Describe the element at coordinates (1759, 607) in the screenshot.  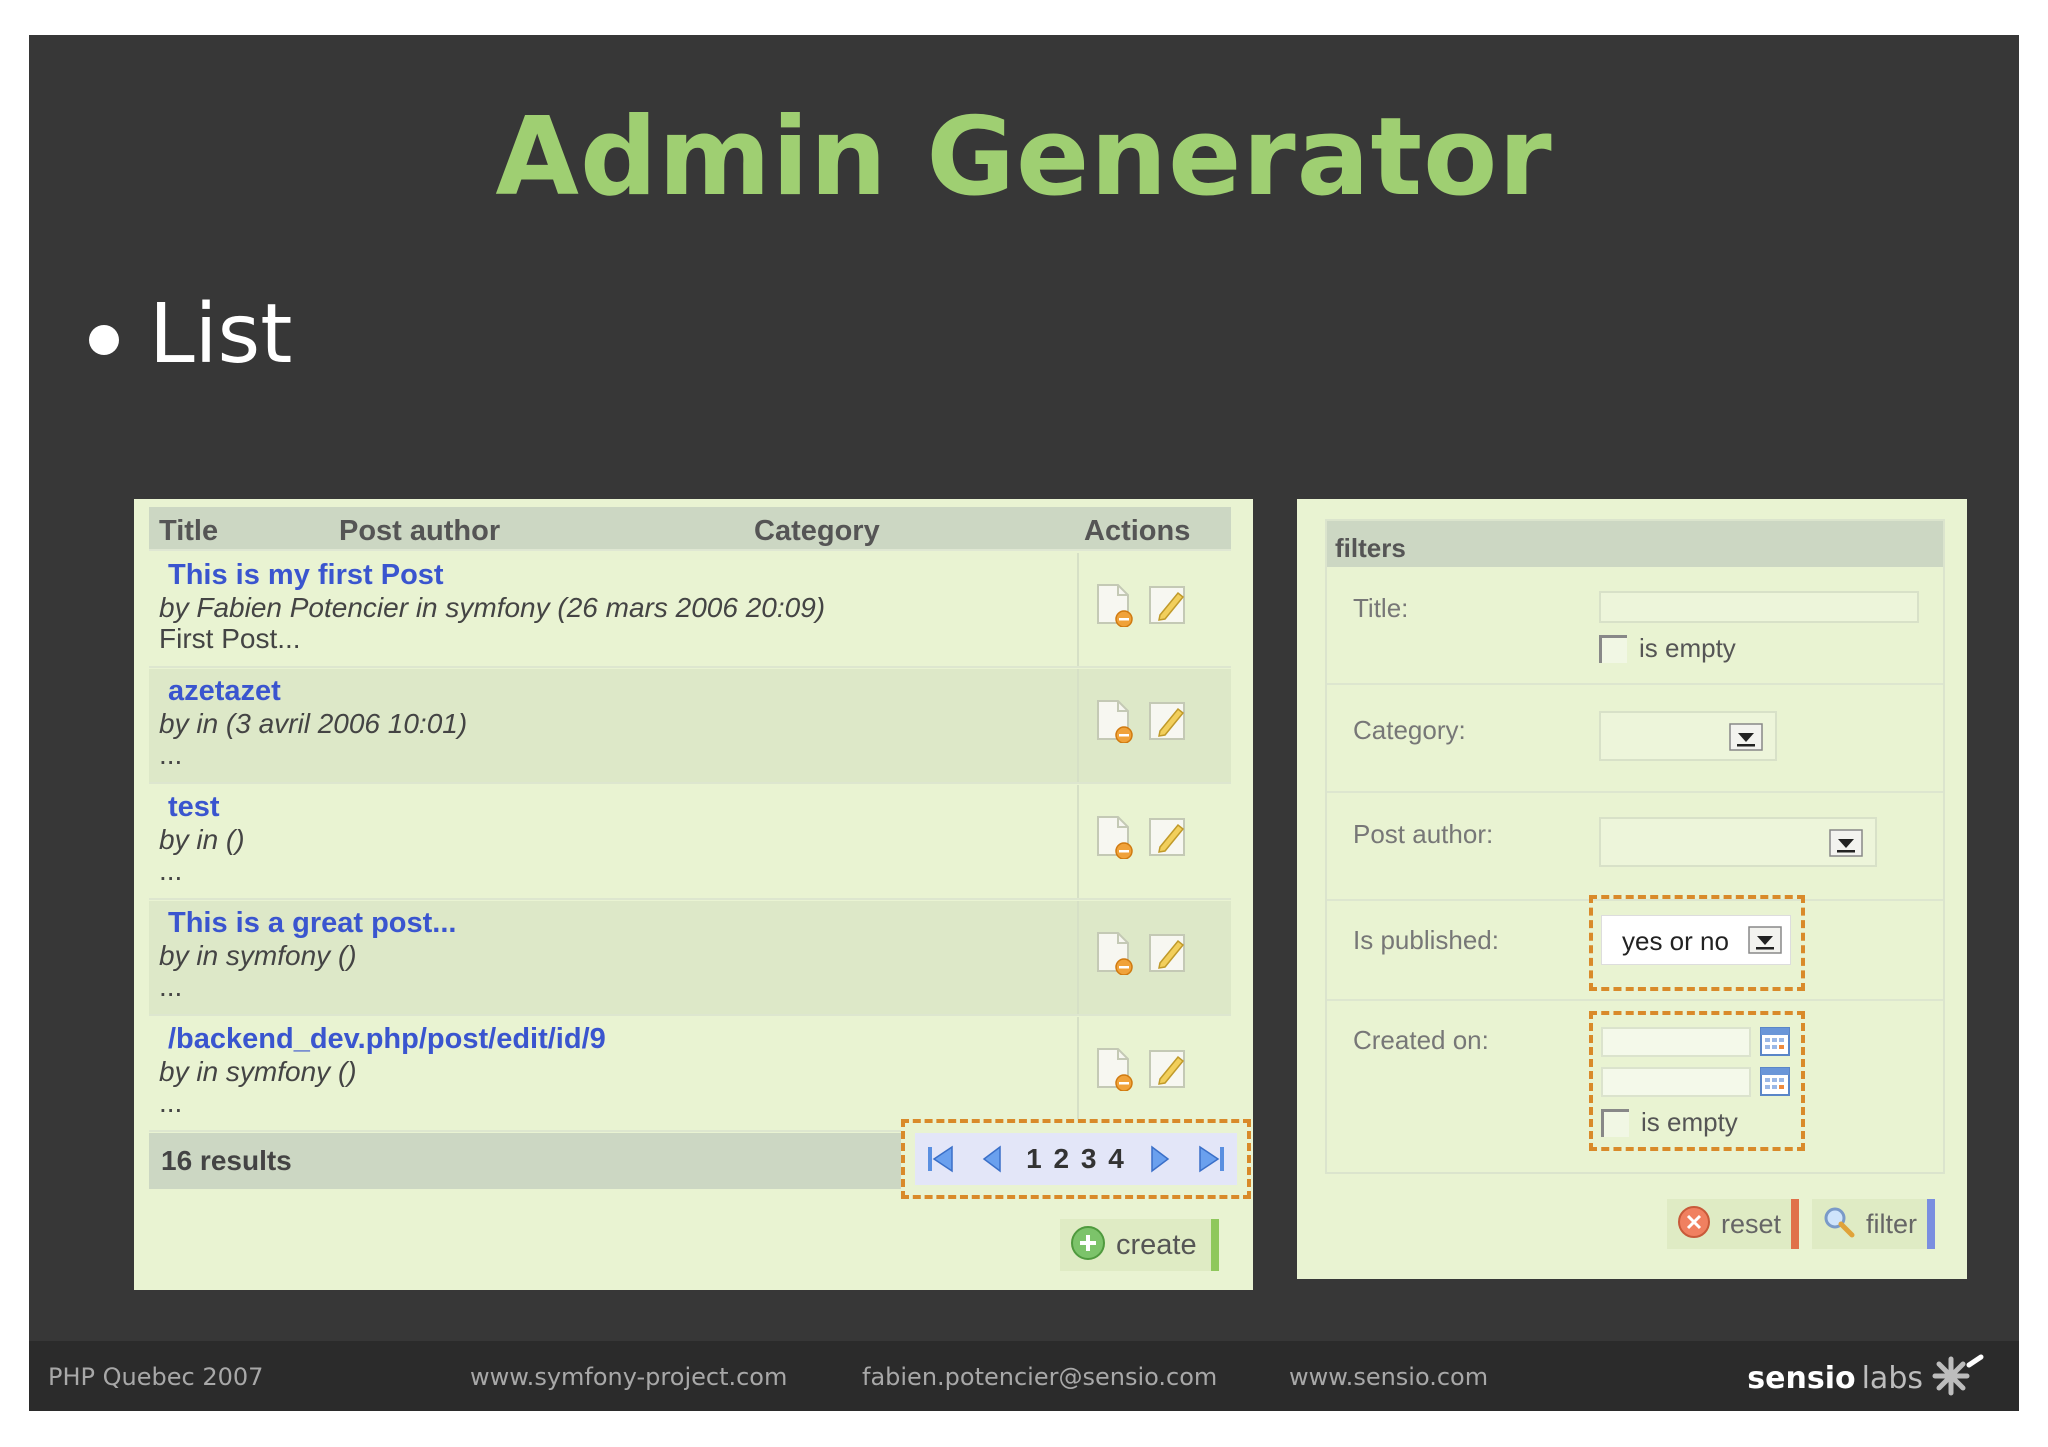
I see `title-filter-input` at that location.